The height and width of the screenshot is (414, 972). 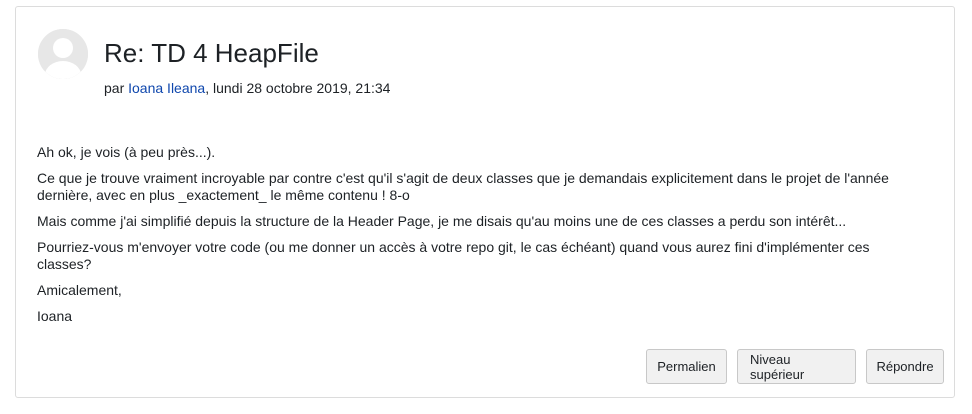 What do you see at coordinates (116, 88) in the screenshot?
I see `byline-prefix: par` at bounding box center [116, 88].